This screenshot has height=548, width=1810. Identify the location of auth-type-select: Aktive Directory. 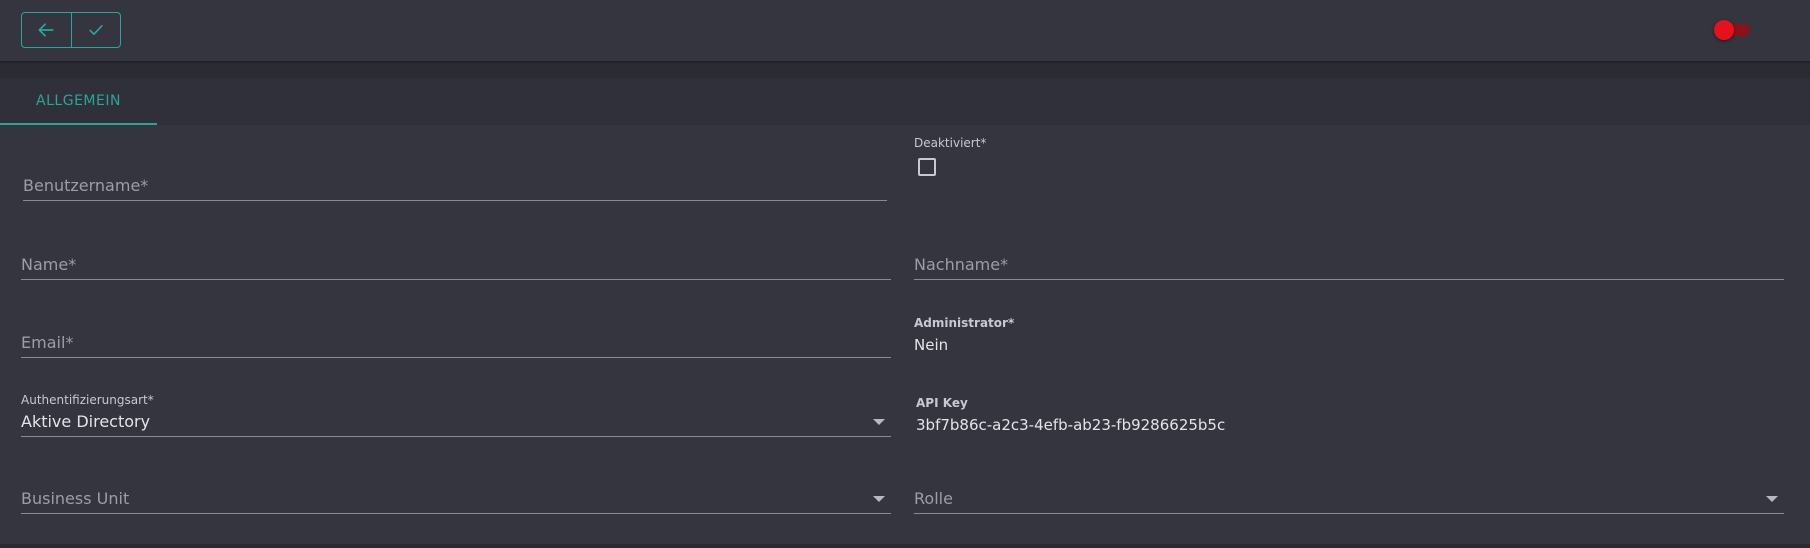
(456, 422).